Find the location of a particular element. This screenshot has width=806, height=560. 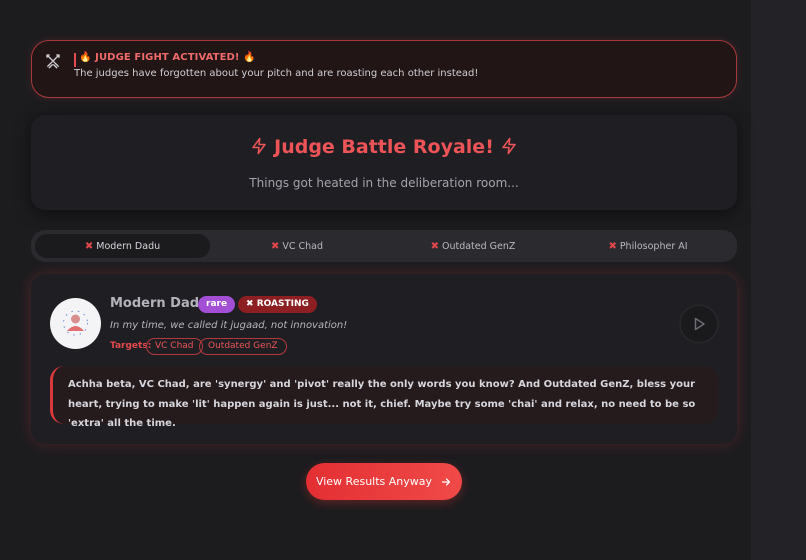

tab-modern-dadu: ✖ Modern Dadu is located at coordinates (122, 246).